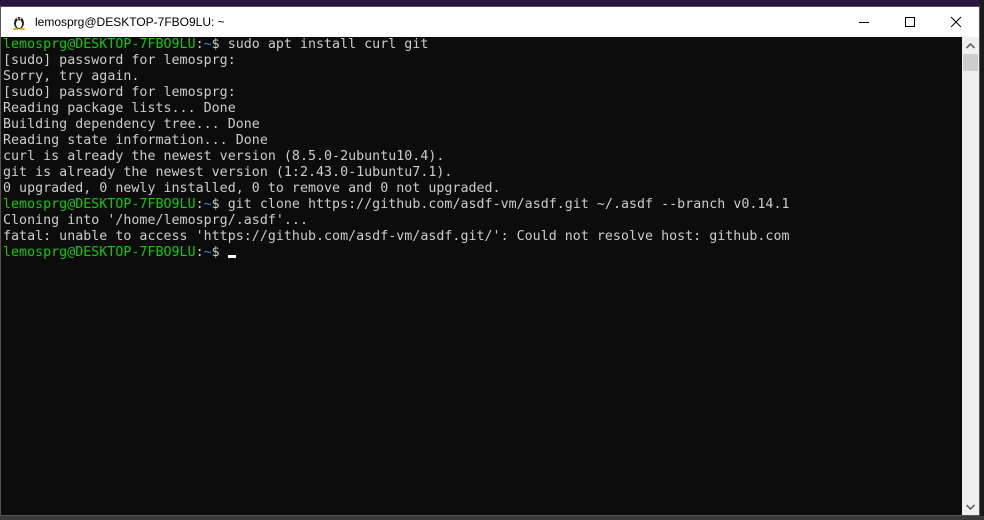  I want to click on output-line: Reading package lists... Done, so click(119, 108).